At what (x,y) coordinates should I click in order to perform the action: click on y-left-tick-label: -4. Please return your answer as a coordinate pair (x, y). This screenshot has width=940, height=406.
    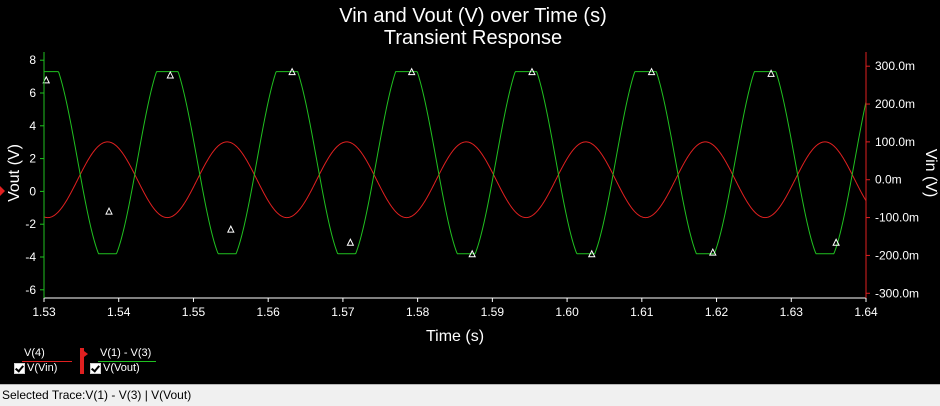
    Looking at the image, I should click on (30, 257).